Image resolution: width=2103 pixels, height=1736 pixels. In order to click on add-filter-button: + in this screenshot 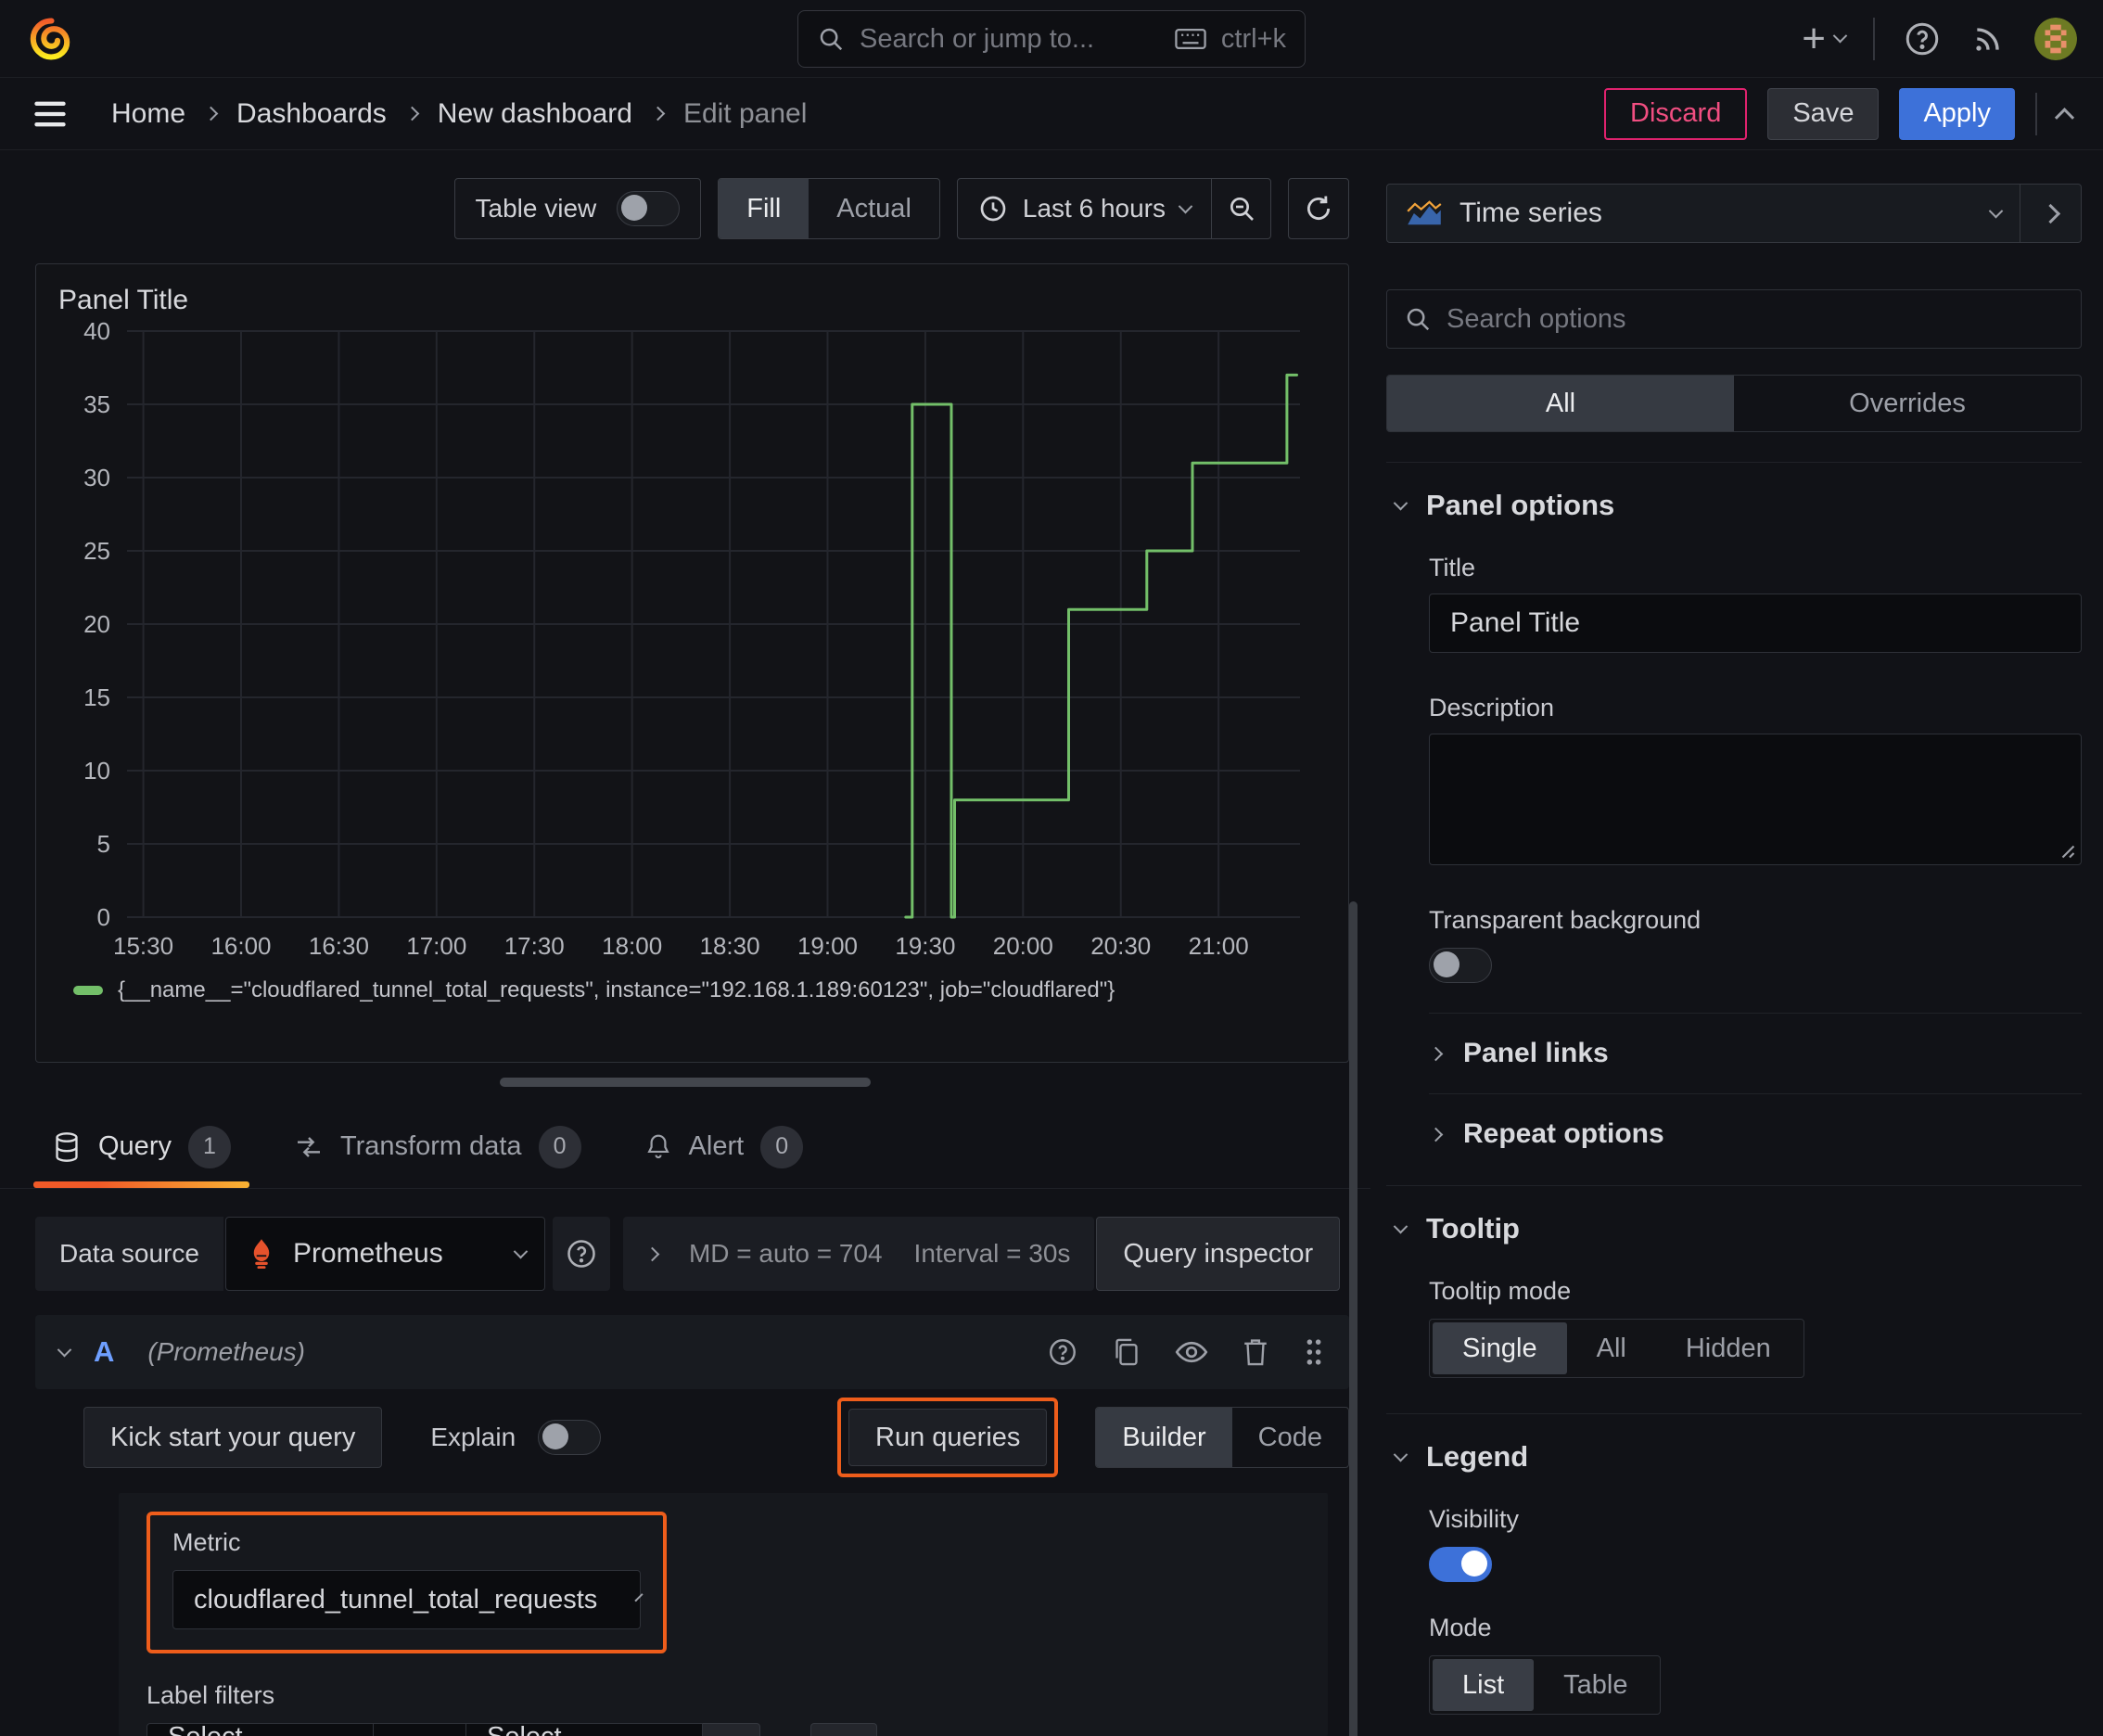, I will do `click(843, 1729)`.